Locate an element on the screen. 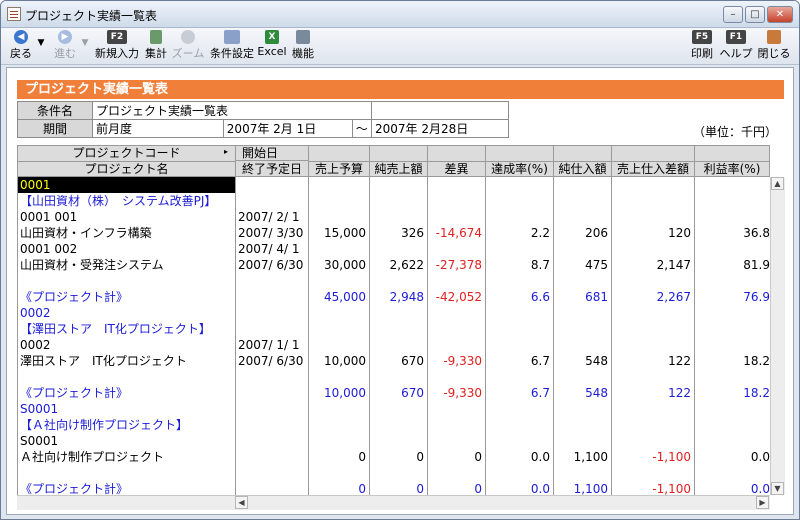 The width and height of the screenshot is (800, 520). period-value: 前月度 is located at coordinates (158, 128).